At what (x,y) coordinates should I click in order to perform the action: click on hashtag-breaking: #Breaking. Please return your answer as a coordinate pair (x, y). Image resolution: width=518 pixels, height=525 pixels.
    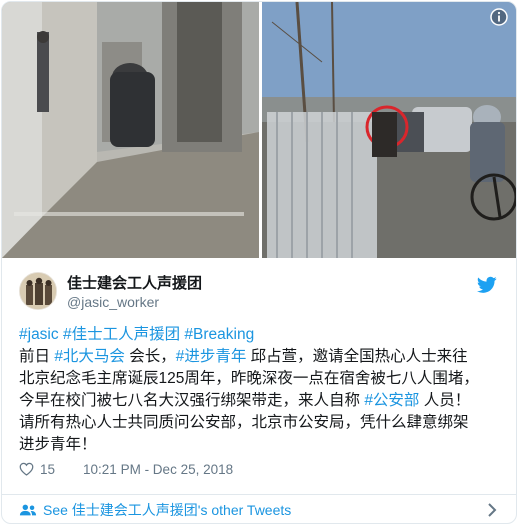
    Looking at the image, I should click on (219, 334).